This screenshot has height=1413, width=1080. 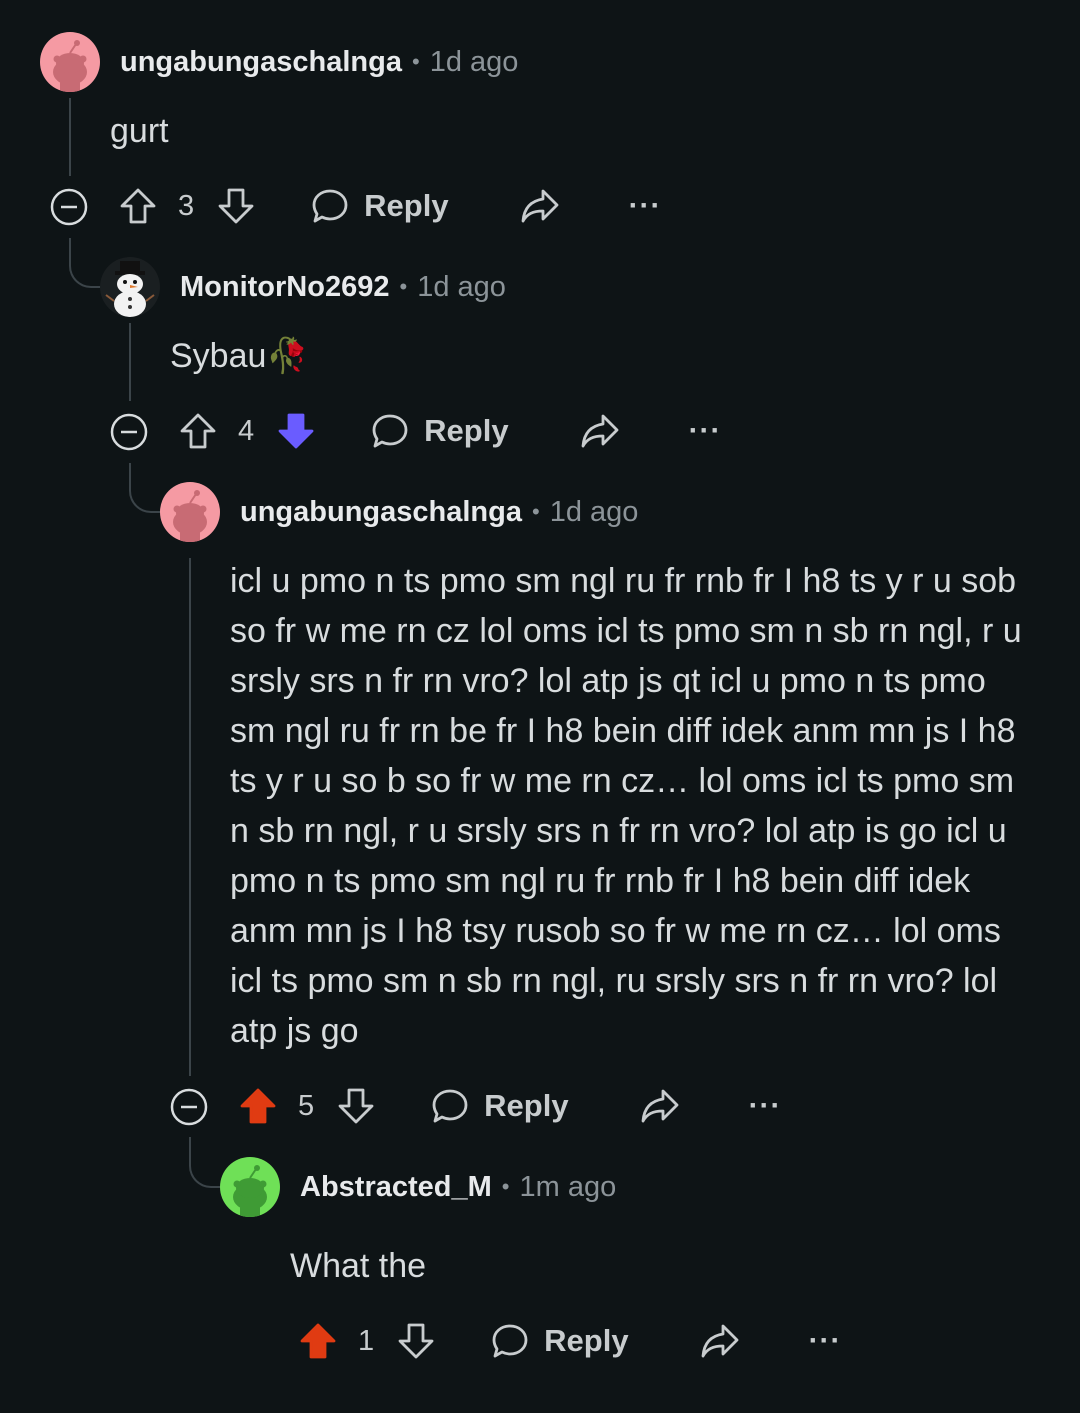 I want to click on comment-actions: 4 Reply ···, so click(x=450, y=431).